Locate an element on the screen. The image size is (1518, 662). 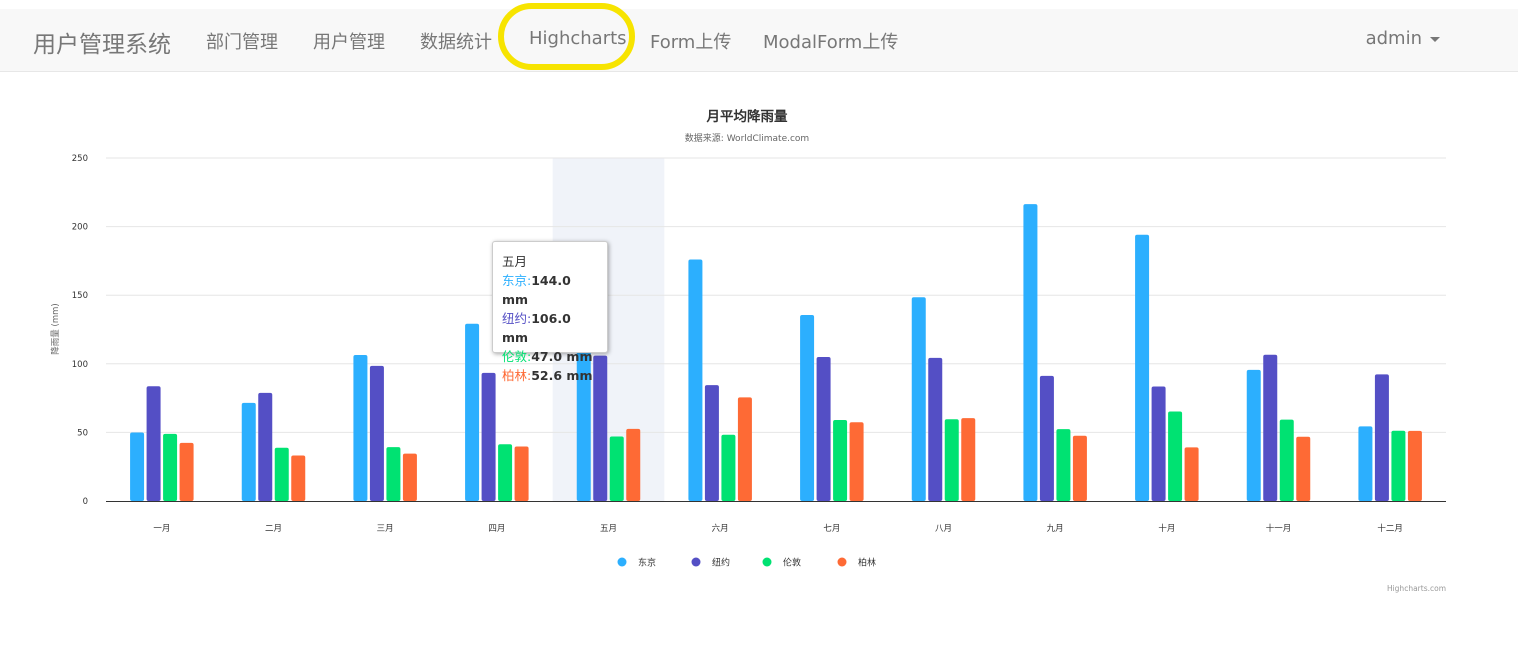
tooltip-row: 纽约:106.0 mm is located at coordinates (536, 328).